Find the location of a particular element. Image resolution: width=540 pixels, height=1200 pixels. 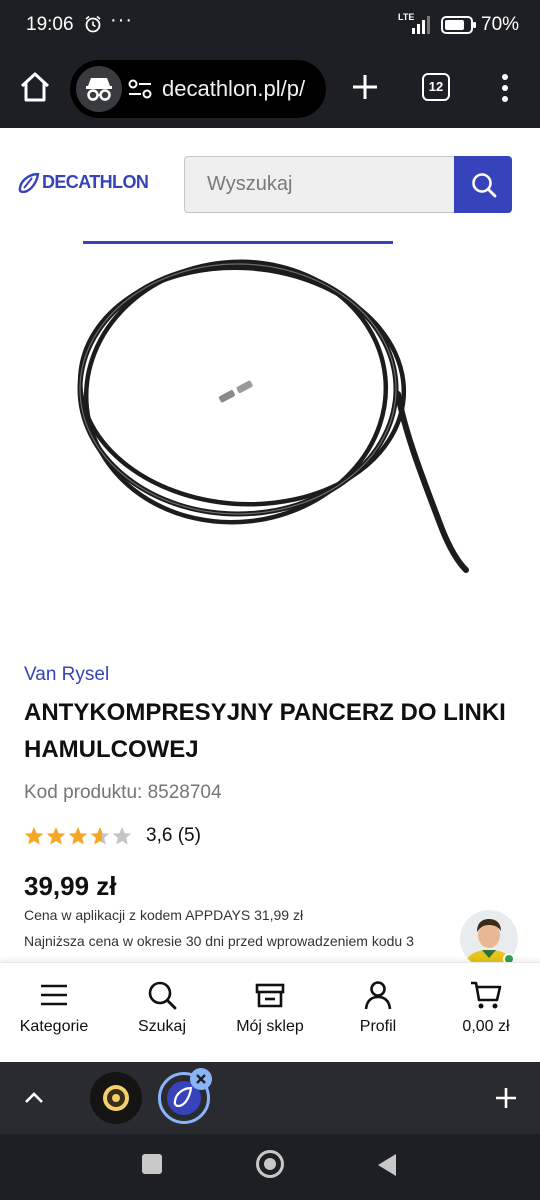

search-placeholder: Wyszukaj is located at coordinates (250, 184).